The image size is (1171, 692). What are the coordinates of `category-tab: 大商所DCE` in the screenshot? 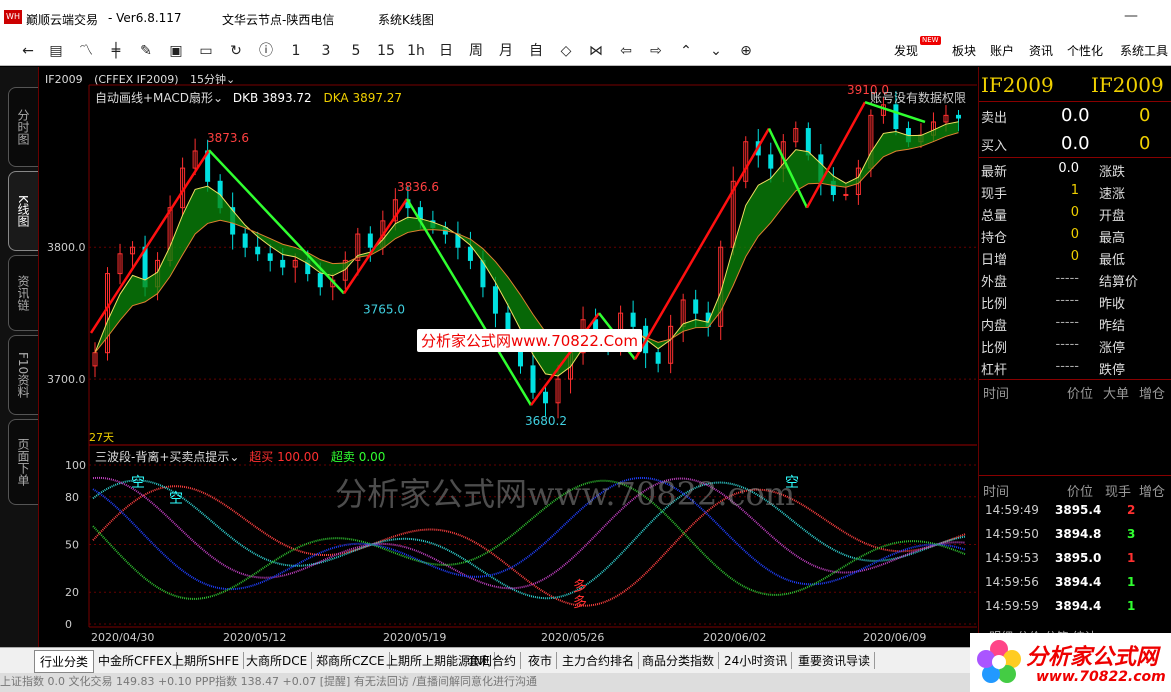 It's located at (277, 660).